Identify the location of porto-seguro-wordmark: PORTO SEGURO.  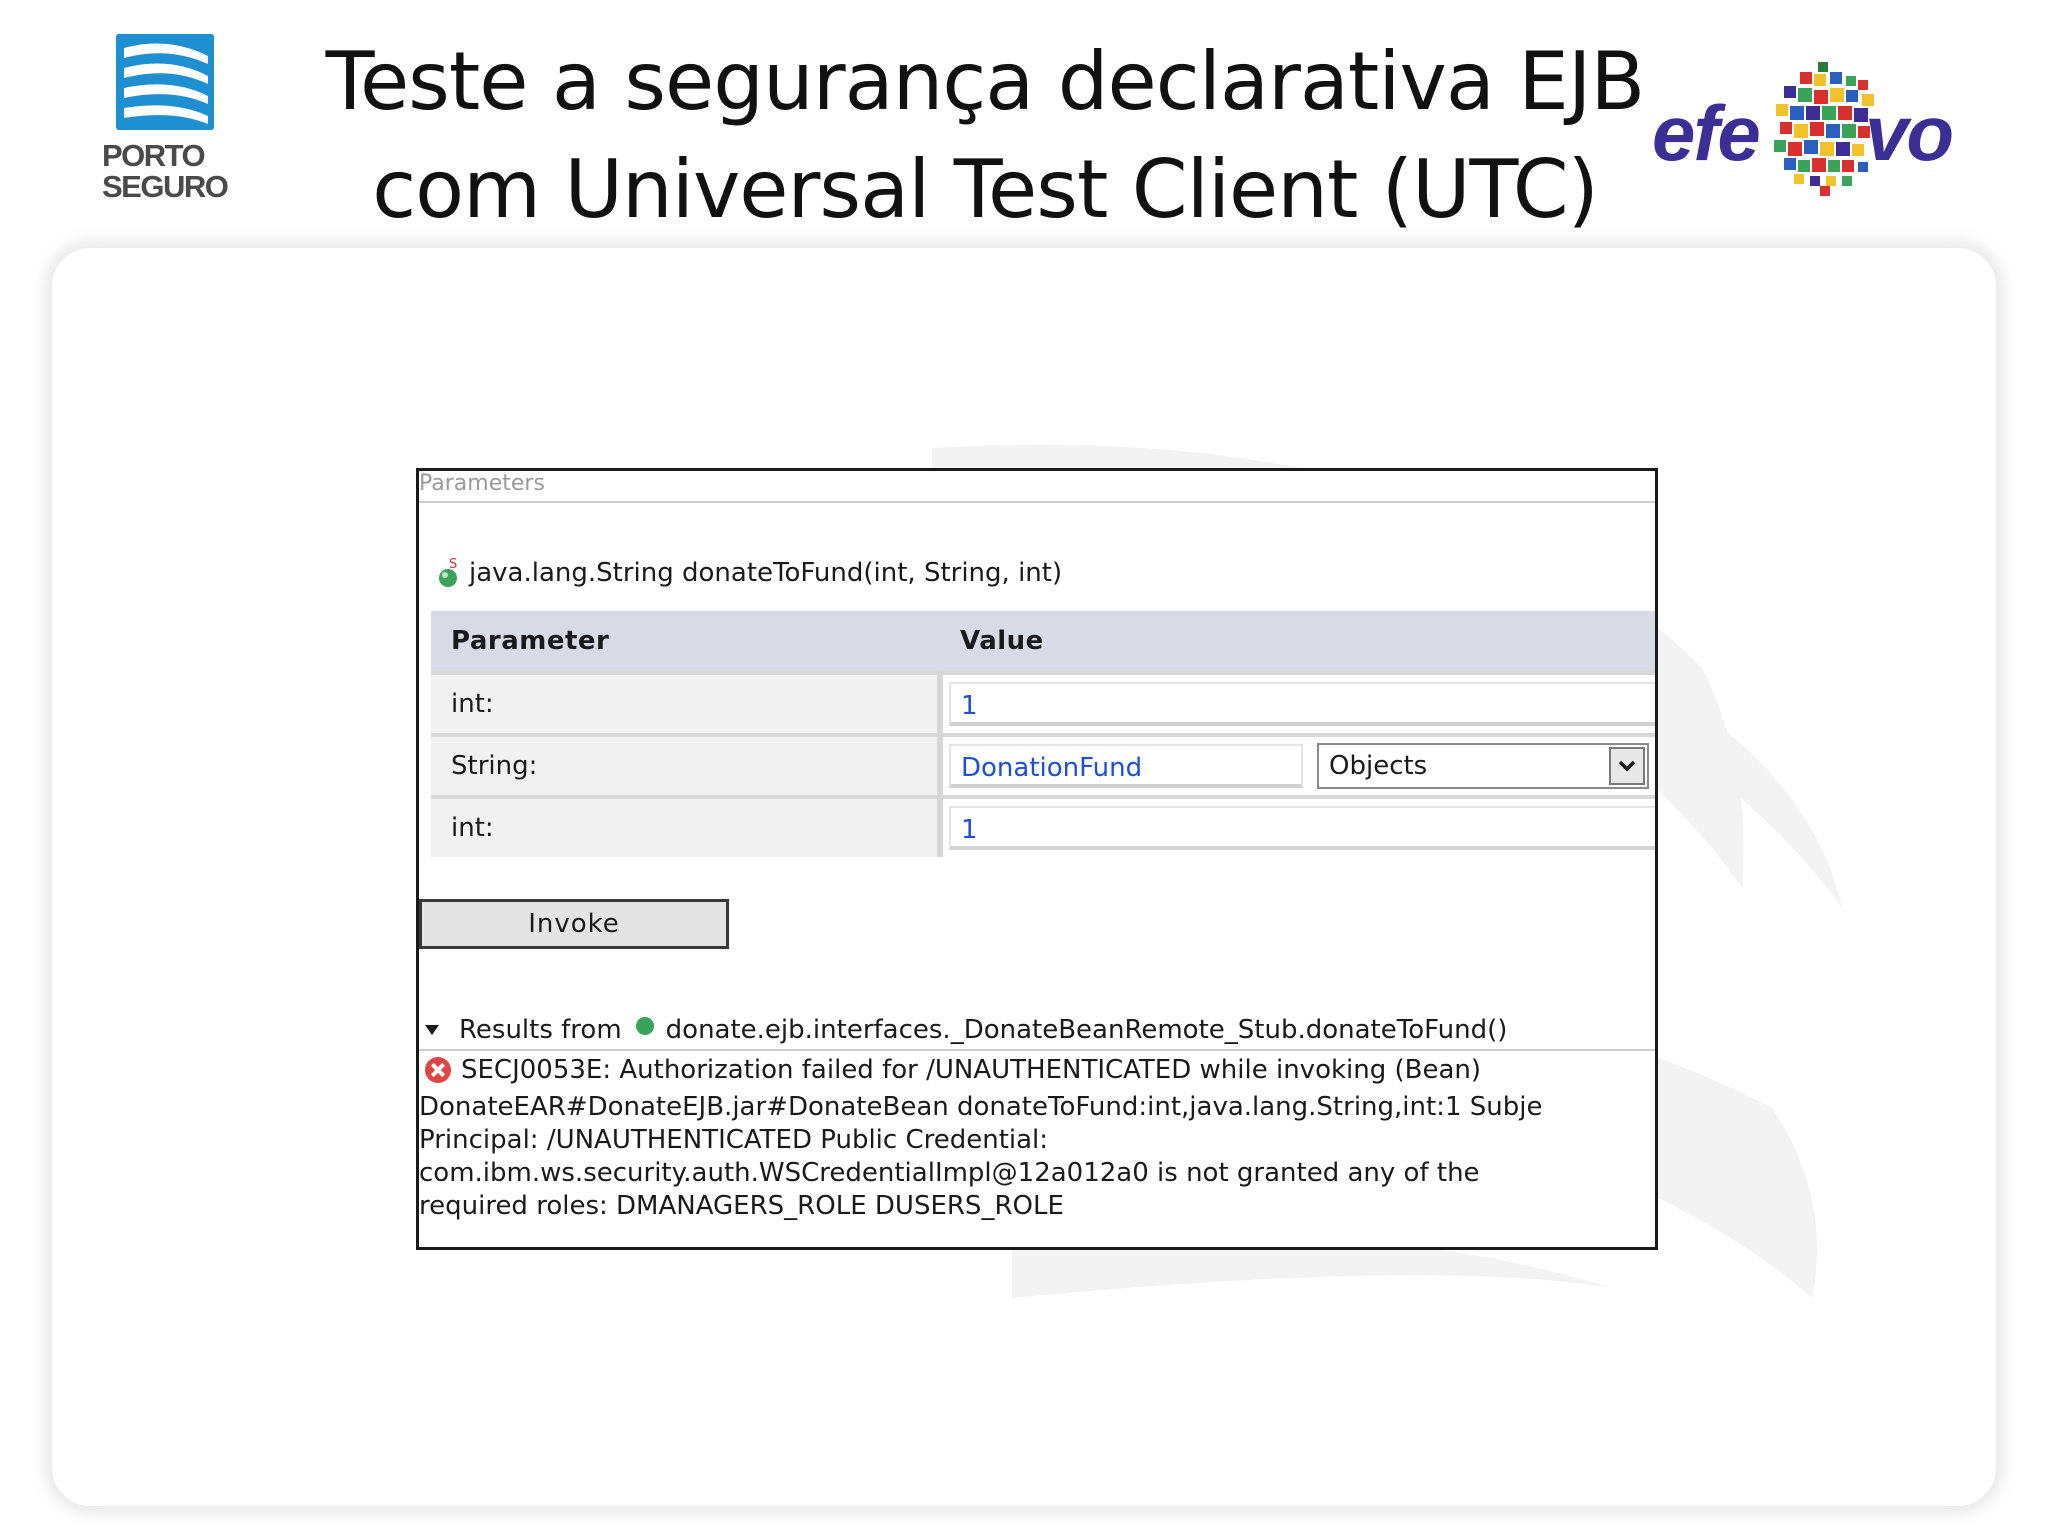
(172, 171).